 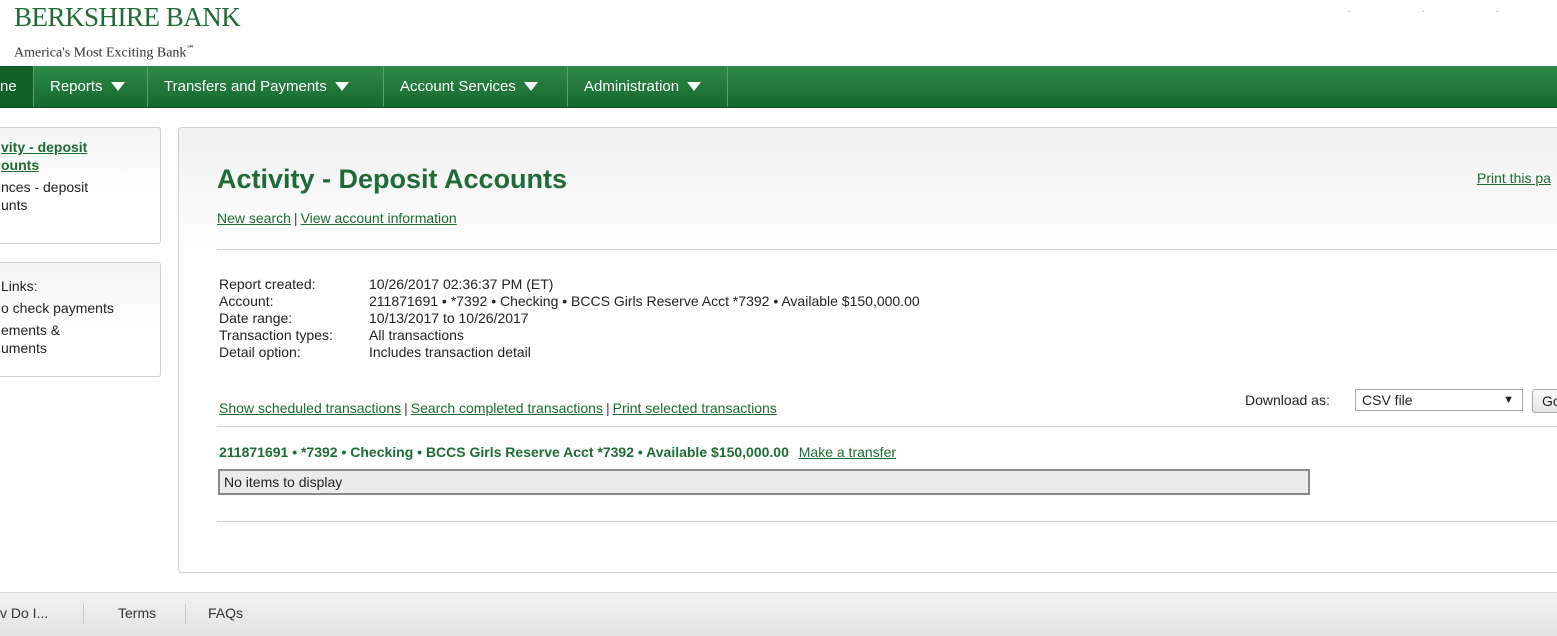 I want to click on download-format-value: CSV file, so click(x=1387, y=400).